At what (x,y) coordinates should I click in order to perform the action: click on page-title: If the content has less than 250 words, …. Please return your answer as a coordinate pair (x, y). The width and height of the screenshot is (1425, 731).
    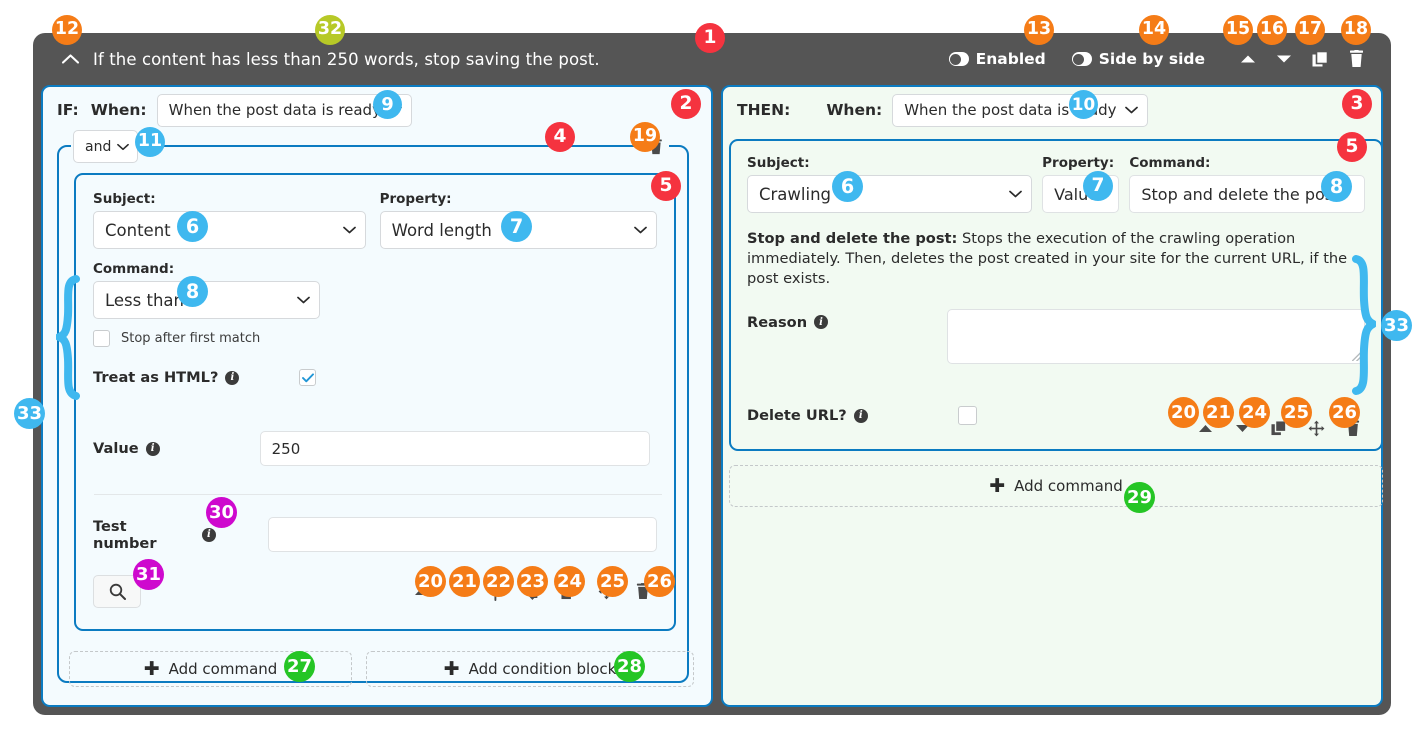
    Looking at the image, I should click on (346, 59).